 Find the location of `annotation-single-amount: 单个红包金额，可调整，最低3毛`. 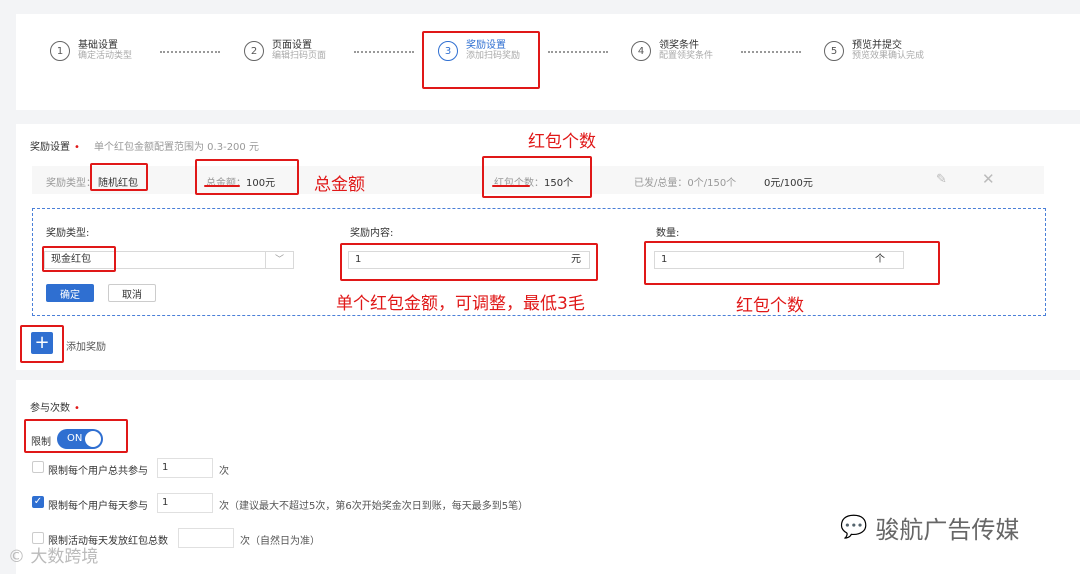

annotation-single-amount: 单个红包金额，可调整，最低3毛 is located at coordinates (460, 304).